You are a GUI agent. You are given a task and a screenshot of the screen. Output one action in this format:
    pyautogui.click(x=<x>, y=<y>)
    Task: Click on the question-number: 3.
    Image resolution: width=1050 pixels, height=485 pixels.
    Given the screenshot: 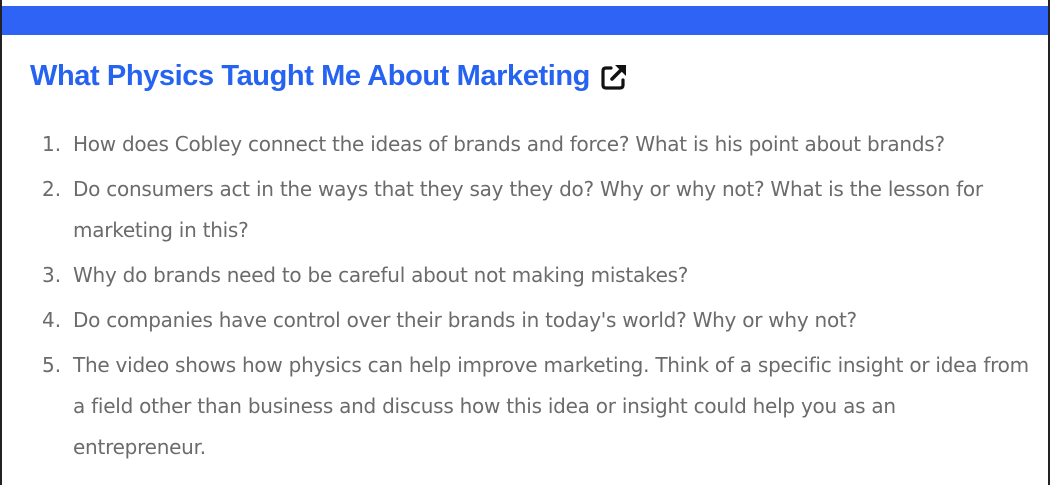 What is the action you would take?
    pyautogui.click(x=52, y=275)
    